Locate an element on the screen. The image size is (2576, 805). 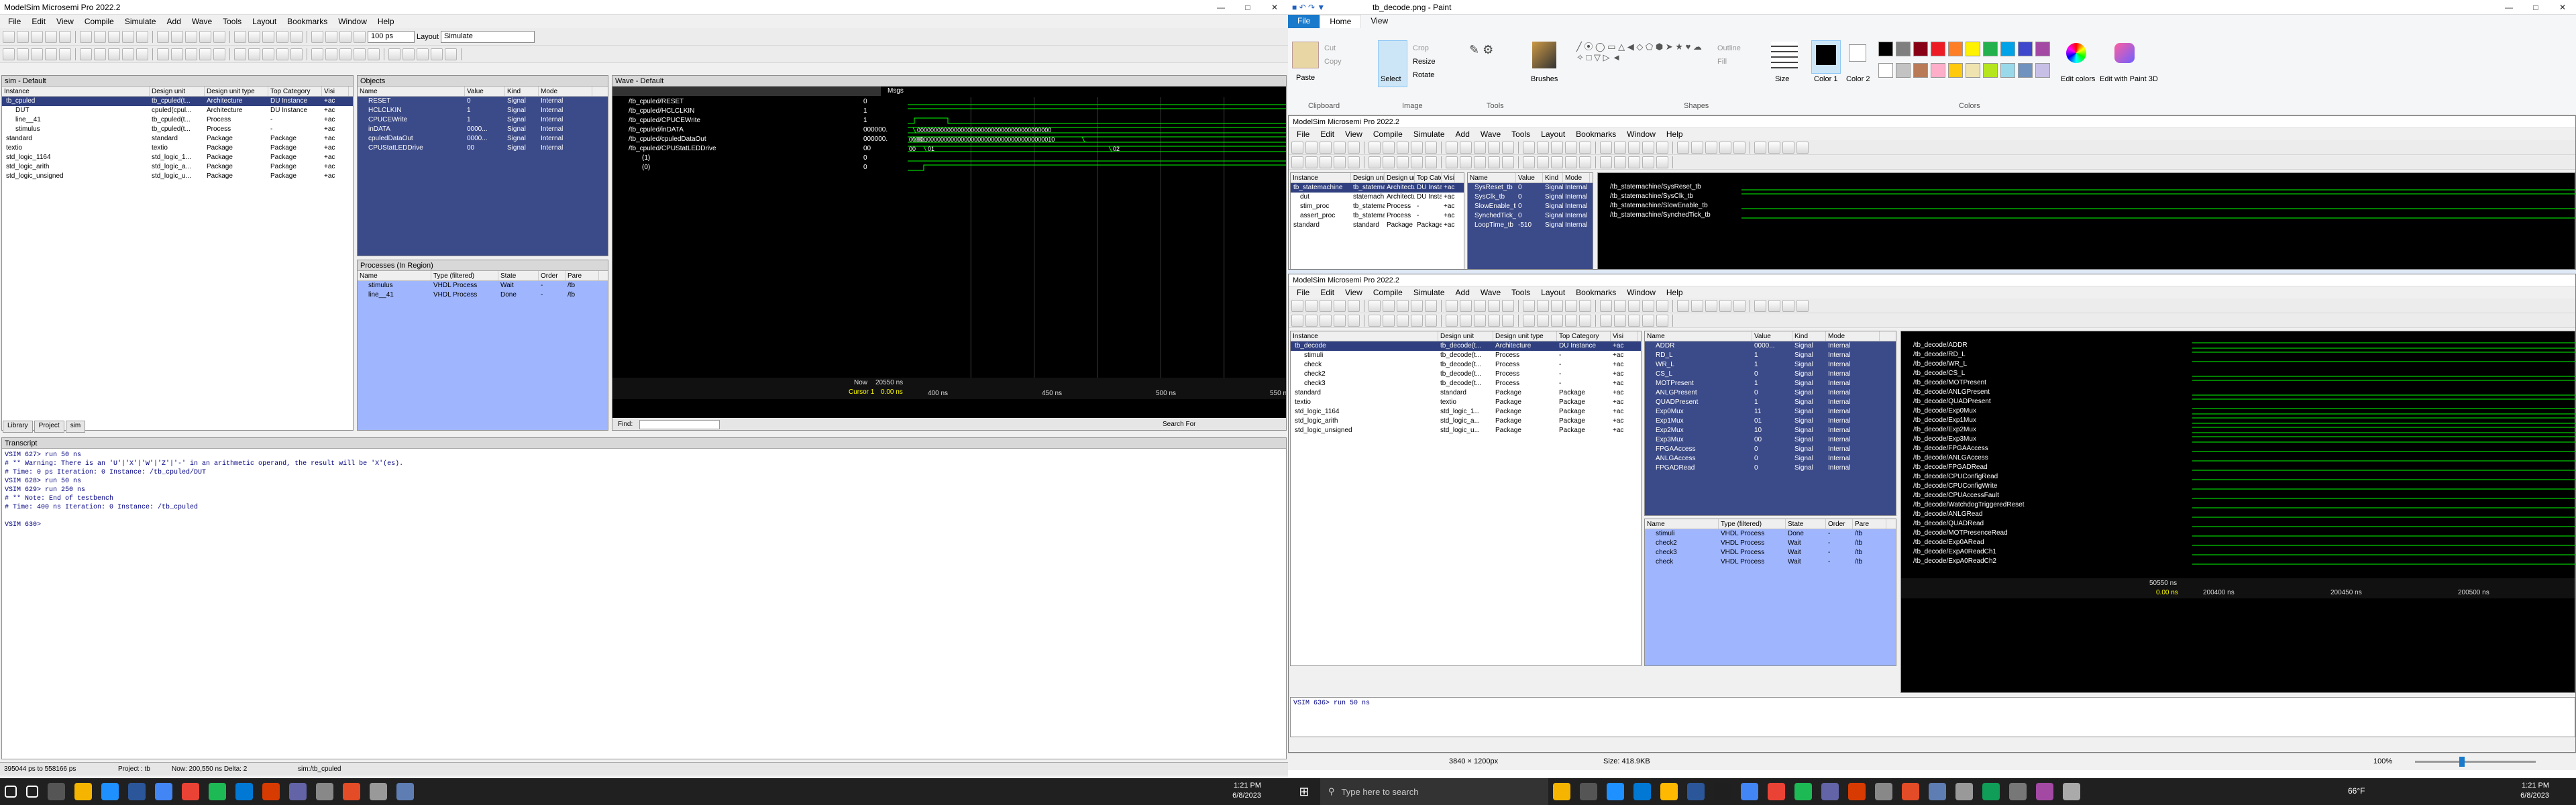
table-row: check2 VHDL Process Wait - /tb is located at coordinates (1770, 543).